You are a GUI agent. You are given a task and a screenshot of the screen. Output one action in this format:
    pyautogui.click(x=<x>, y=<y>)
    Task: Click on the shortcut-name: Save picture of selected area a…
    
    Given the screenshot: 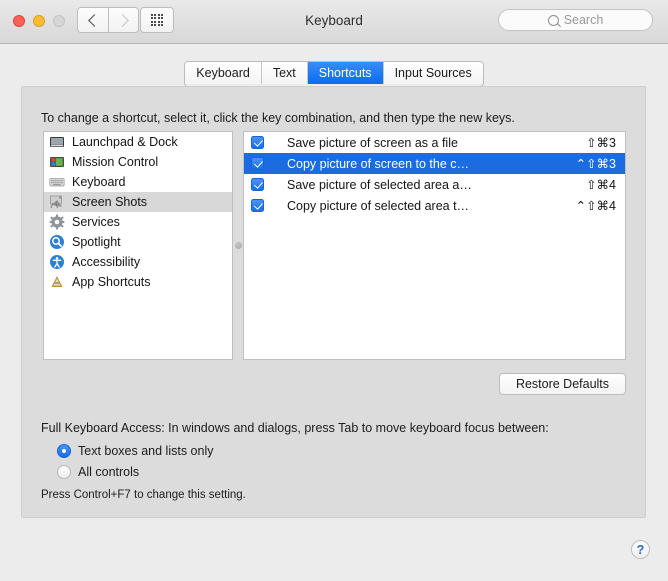 What is the action you would take?
    pyautogui.click(x=379, y=184)
    